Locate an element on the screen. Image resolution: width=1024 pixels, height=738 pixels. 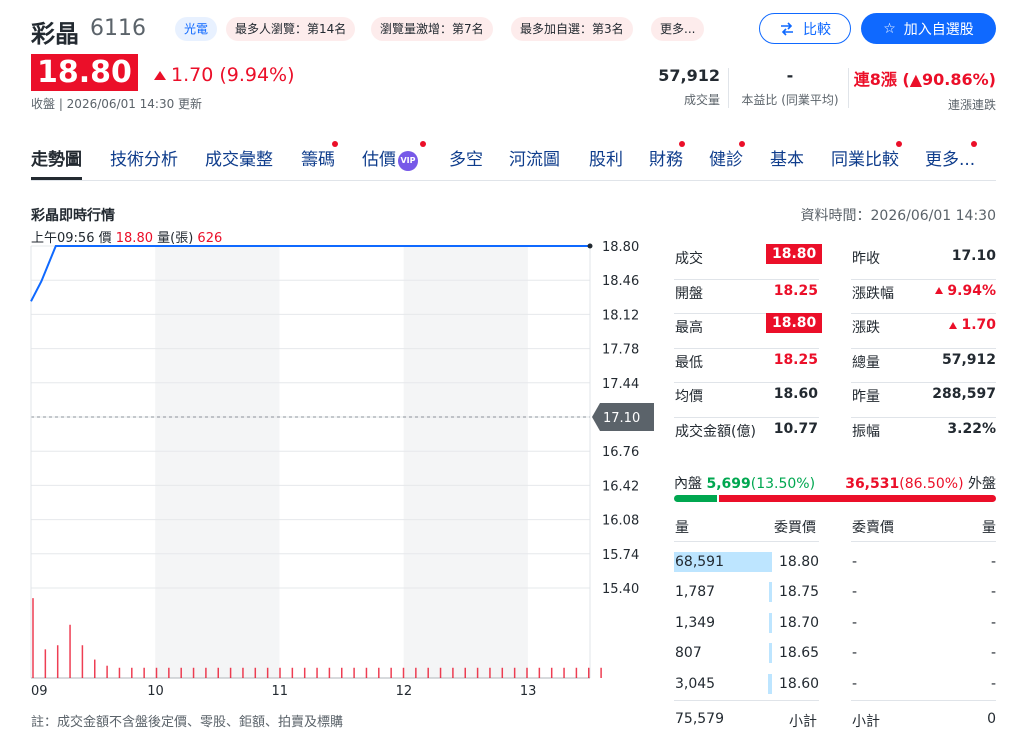
quote-label: 均價 is located at coordinates (689, 397).